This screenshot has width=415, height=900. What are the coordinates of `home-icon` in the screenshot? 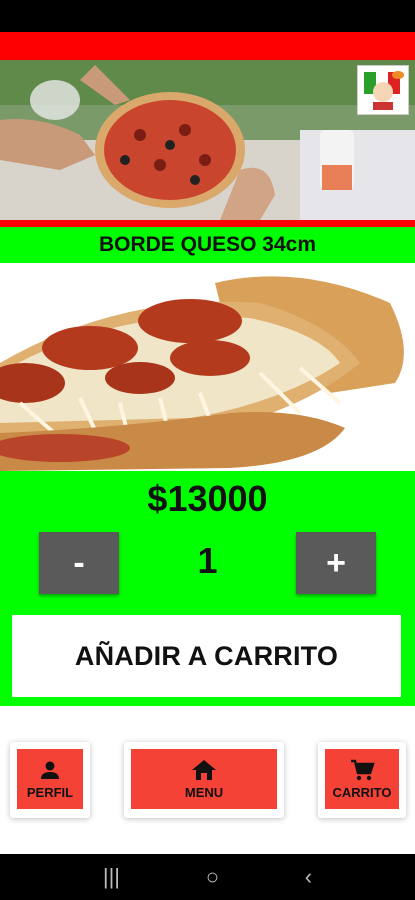 It's located at (204, 770).